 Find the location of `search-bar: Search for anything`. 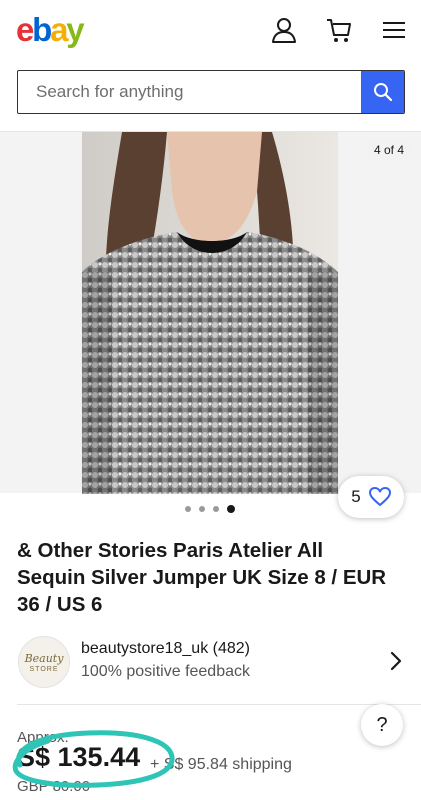

search-bar: Search for anything is located at coordinates (211, 92).